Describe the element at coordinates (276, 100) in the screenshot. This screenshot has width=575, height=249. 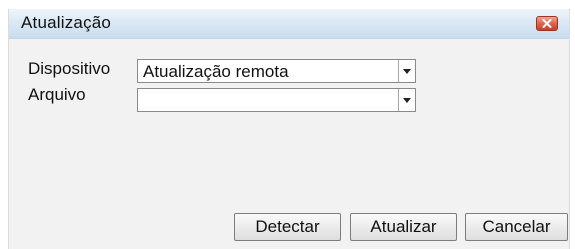
I see `arquivo-select` at that location.